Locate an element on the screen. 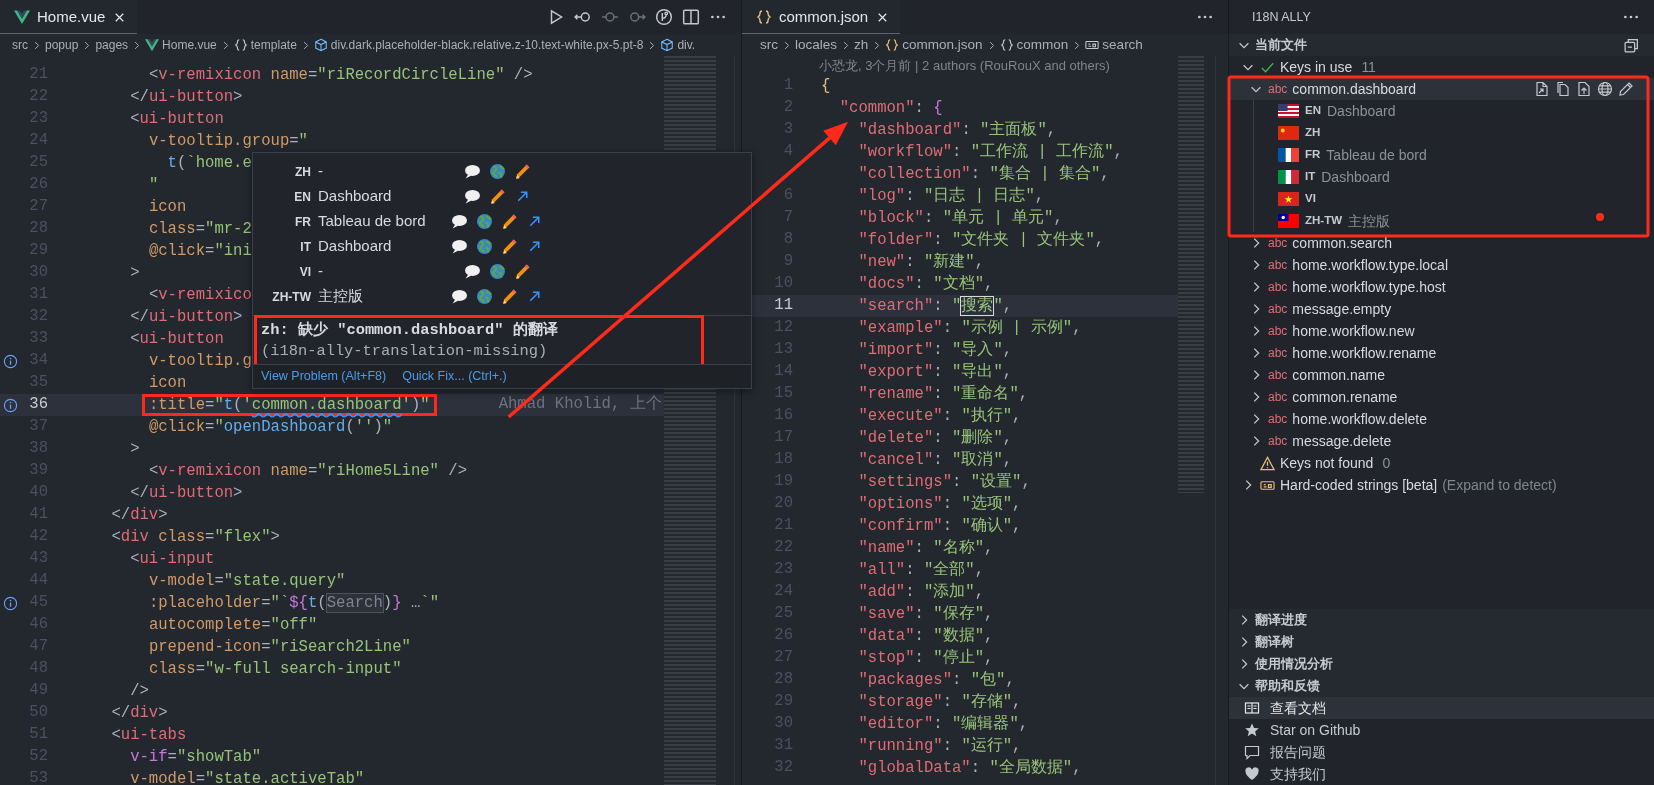 This screenshot has width=1654, height=785. code-line: "options": "选项", is located at coordinates (940, 504).